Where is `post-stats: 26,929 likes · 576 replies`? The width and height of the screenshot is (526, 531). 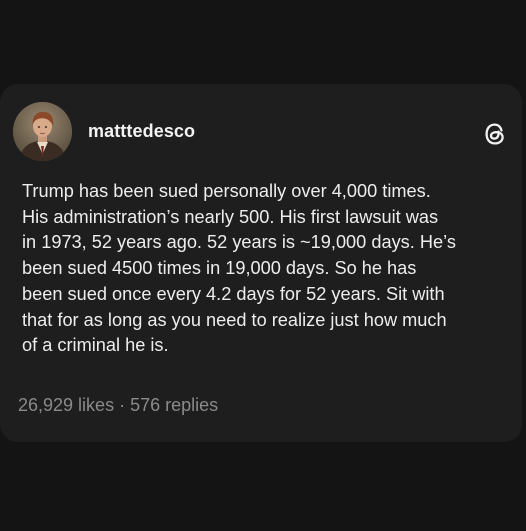
post-stats: 26,929 likes · 576 replies is located at coordinates (118, 405).